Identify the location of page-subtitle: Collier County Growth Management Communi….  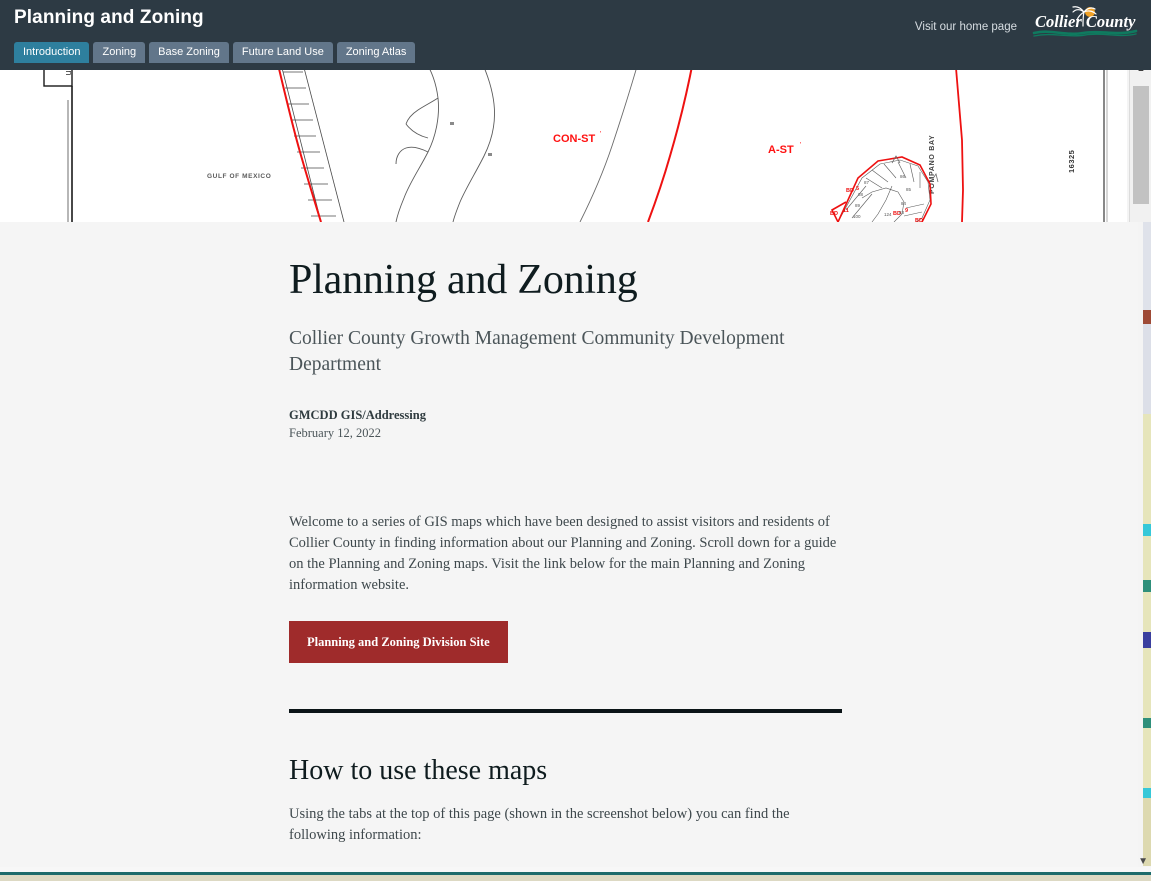
(537, 351).